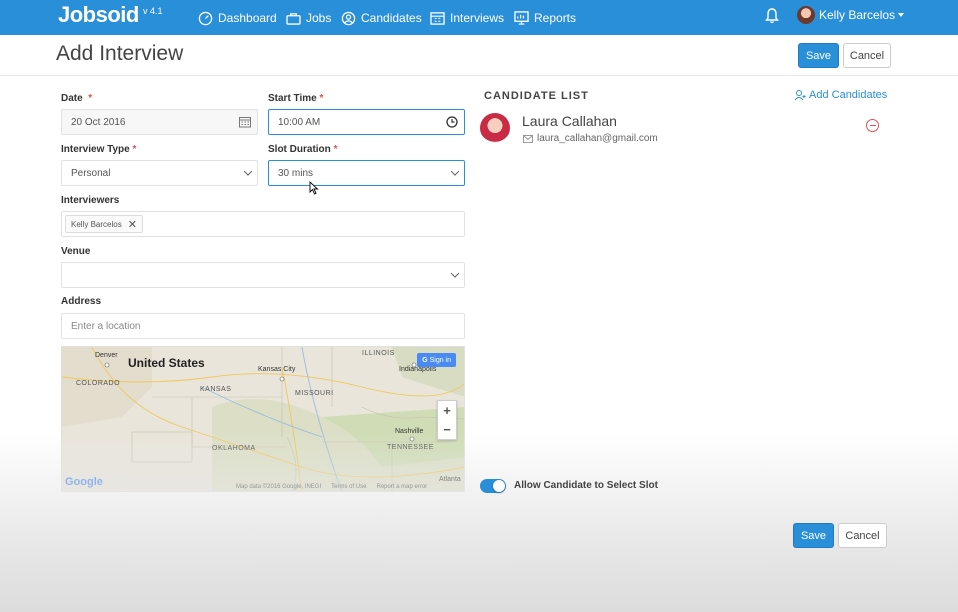 The width and height of the screenshot is (958, 612). Describe the element at coordinates (106, 355) in the screenshot. I see `map-label-denver: Denver` at that location.